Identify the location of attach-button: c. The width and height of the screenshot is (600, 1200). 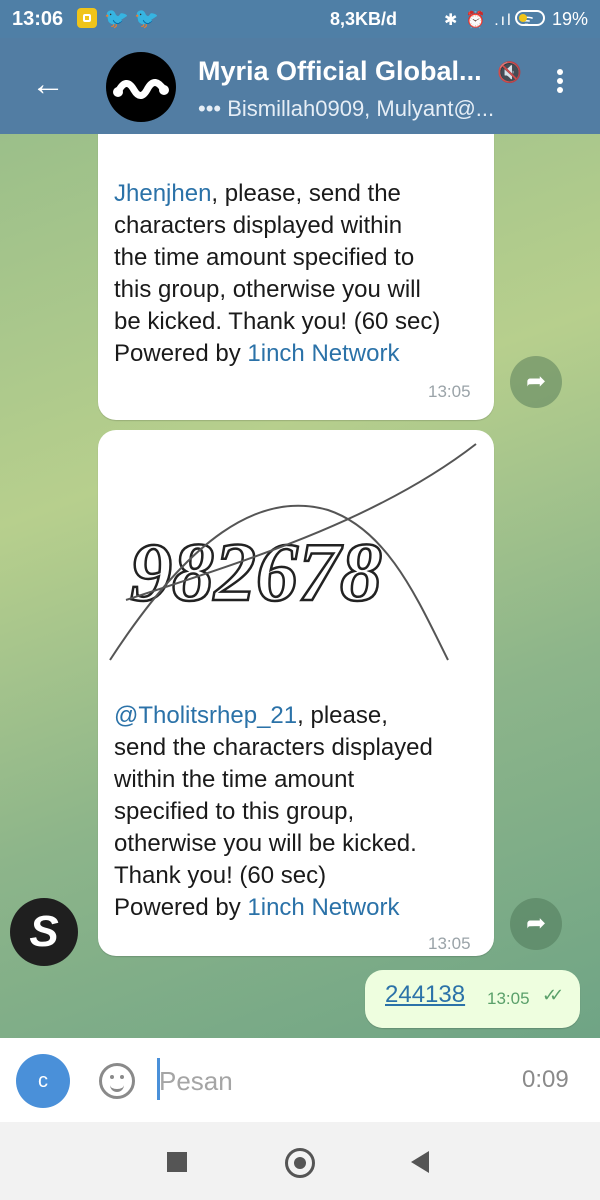
(43, 1081).